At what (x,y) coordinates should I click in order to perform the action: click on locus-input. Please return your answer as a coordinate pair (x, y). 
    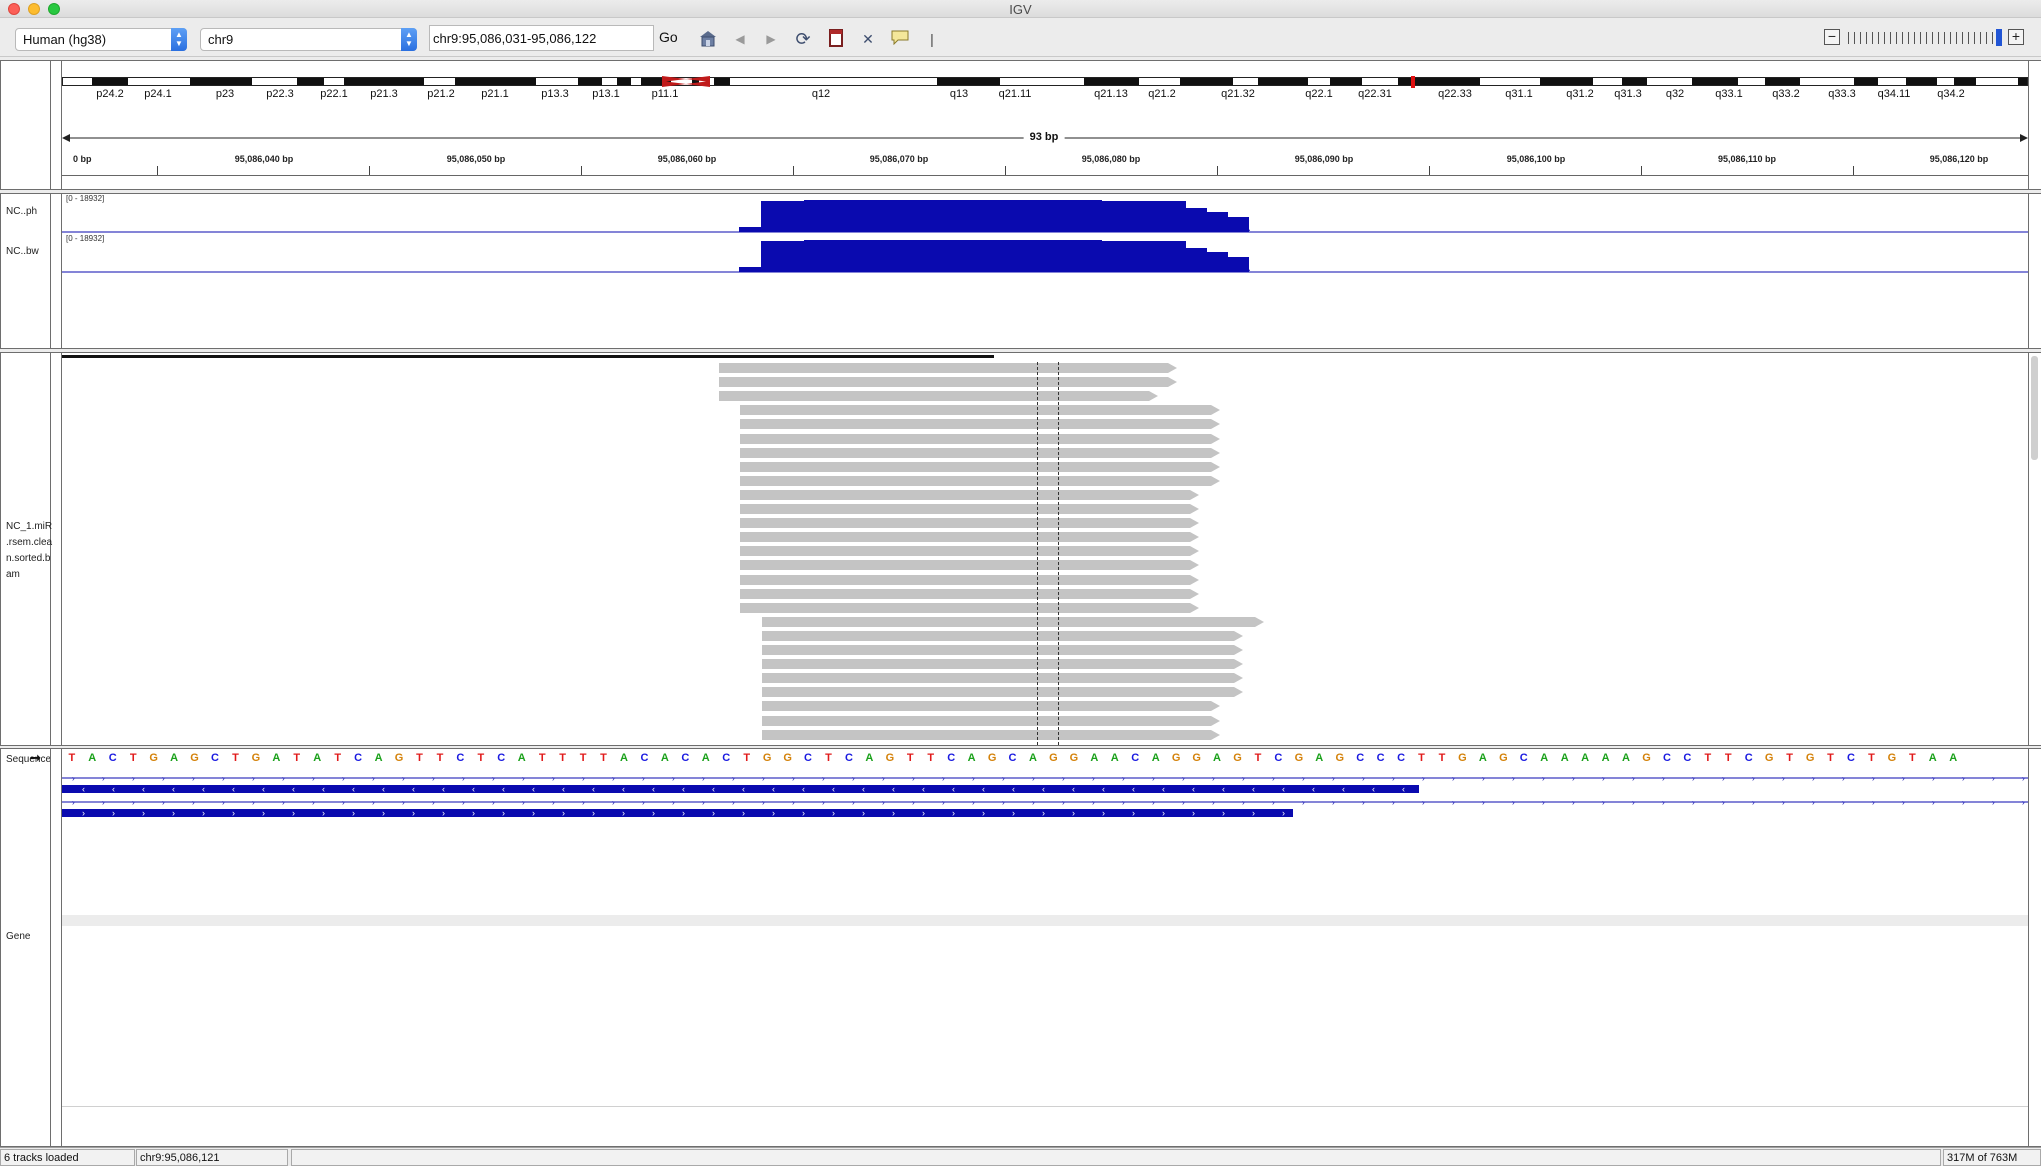
    Looking at the image, I should click on (541, 38).